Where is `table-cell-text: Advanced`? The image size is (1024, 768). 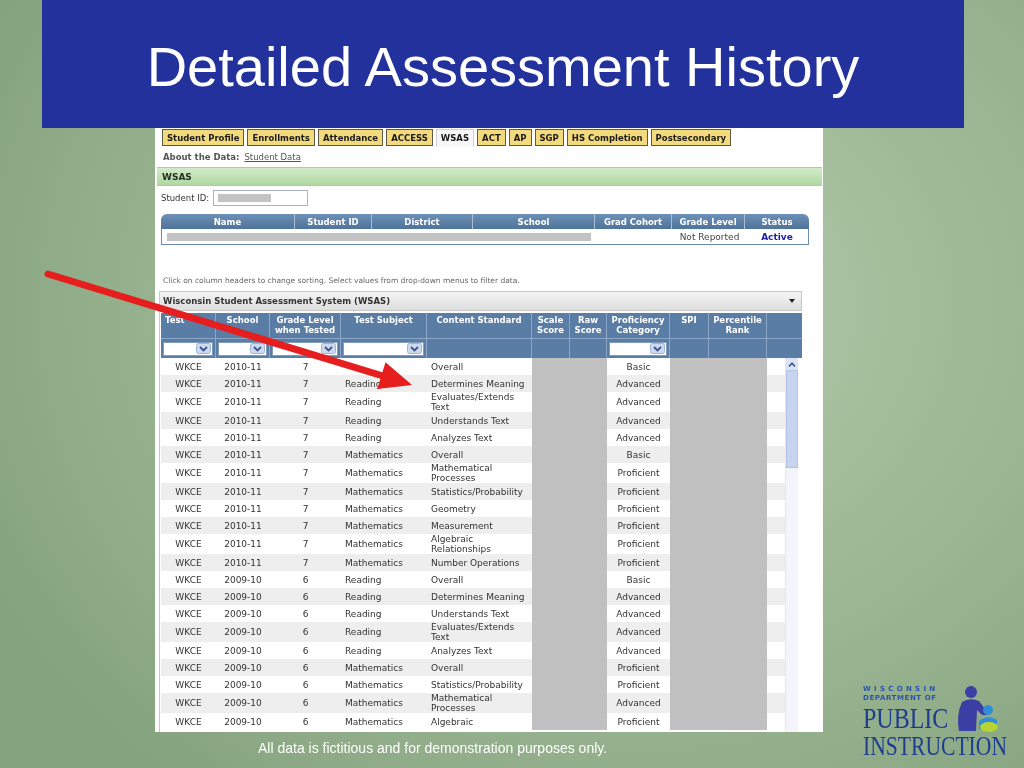 table-cell-text: Advanced is located at coordinates (638, 402).